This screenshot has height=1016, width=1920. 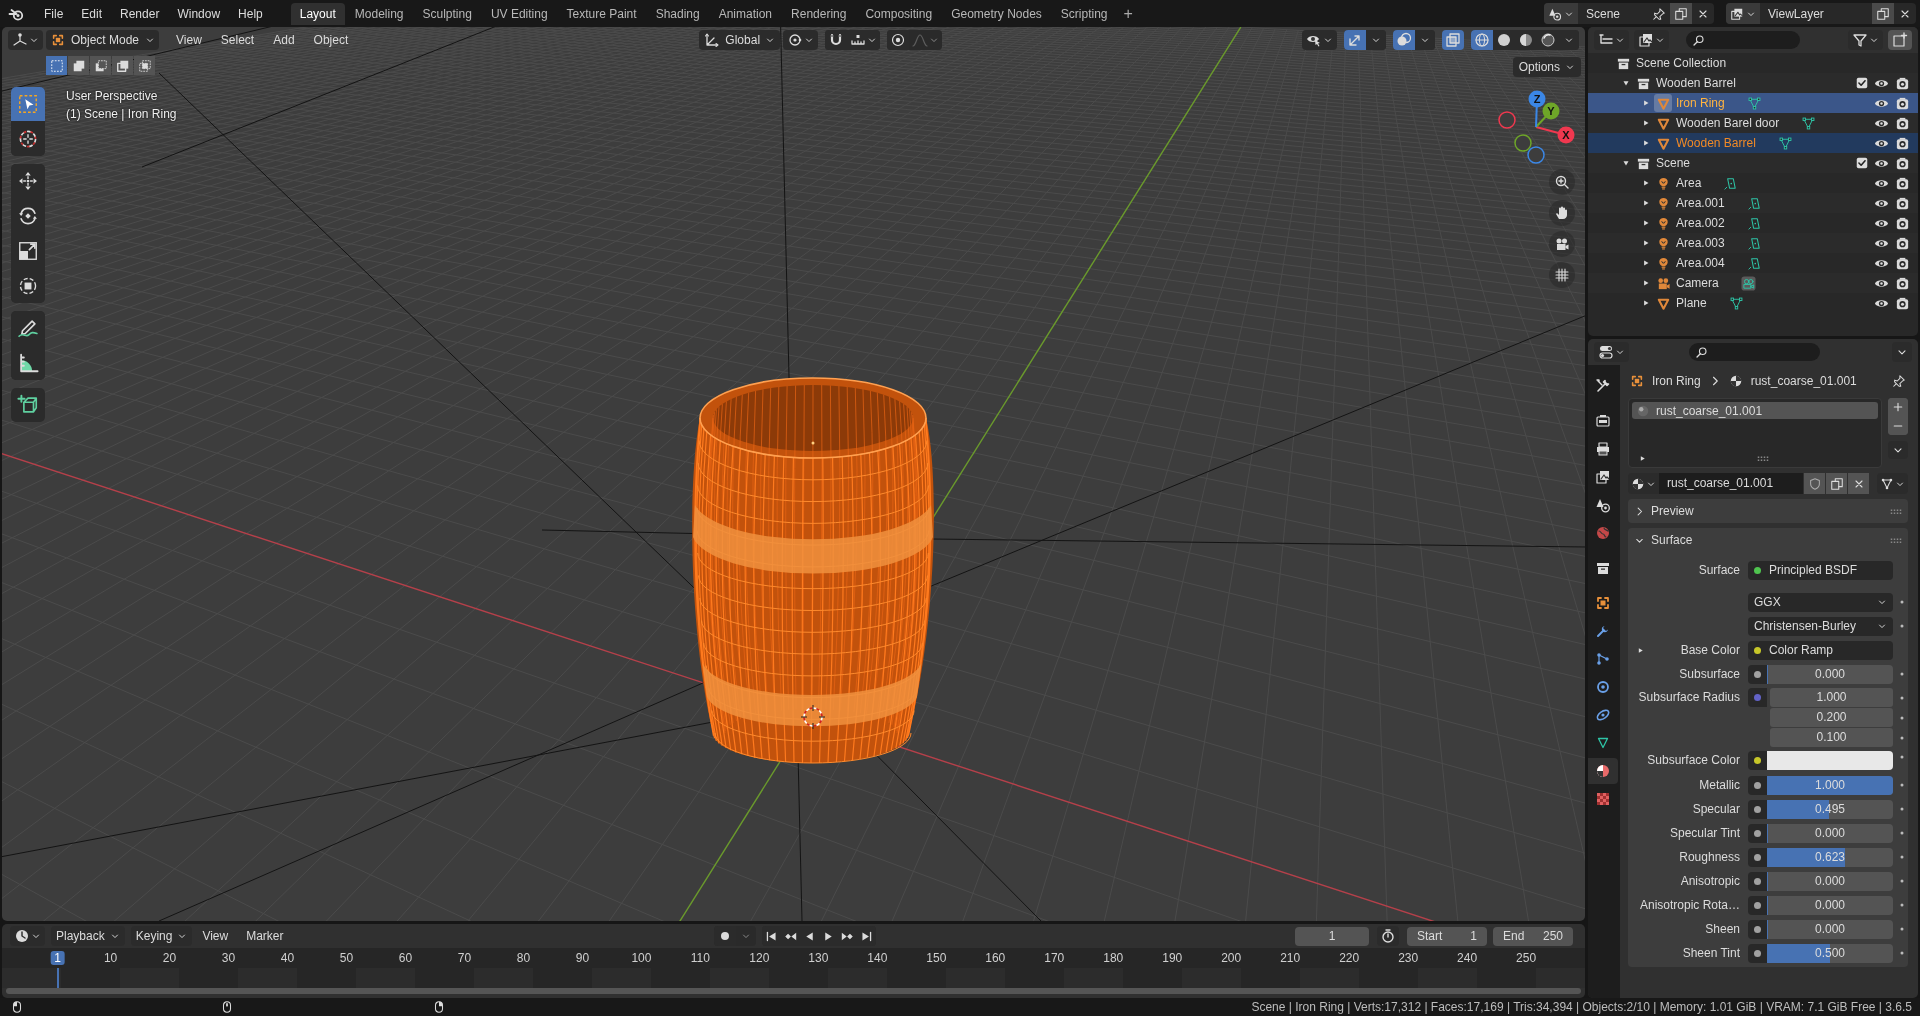 What do you see at coordinates (54, 13) in the screenshot?
I see `menu-item: File` at bounding box center [54, 13].